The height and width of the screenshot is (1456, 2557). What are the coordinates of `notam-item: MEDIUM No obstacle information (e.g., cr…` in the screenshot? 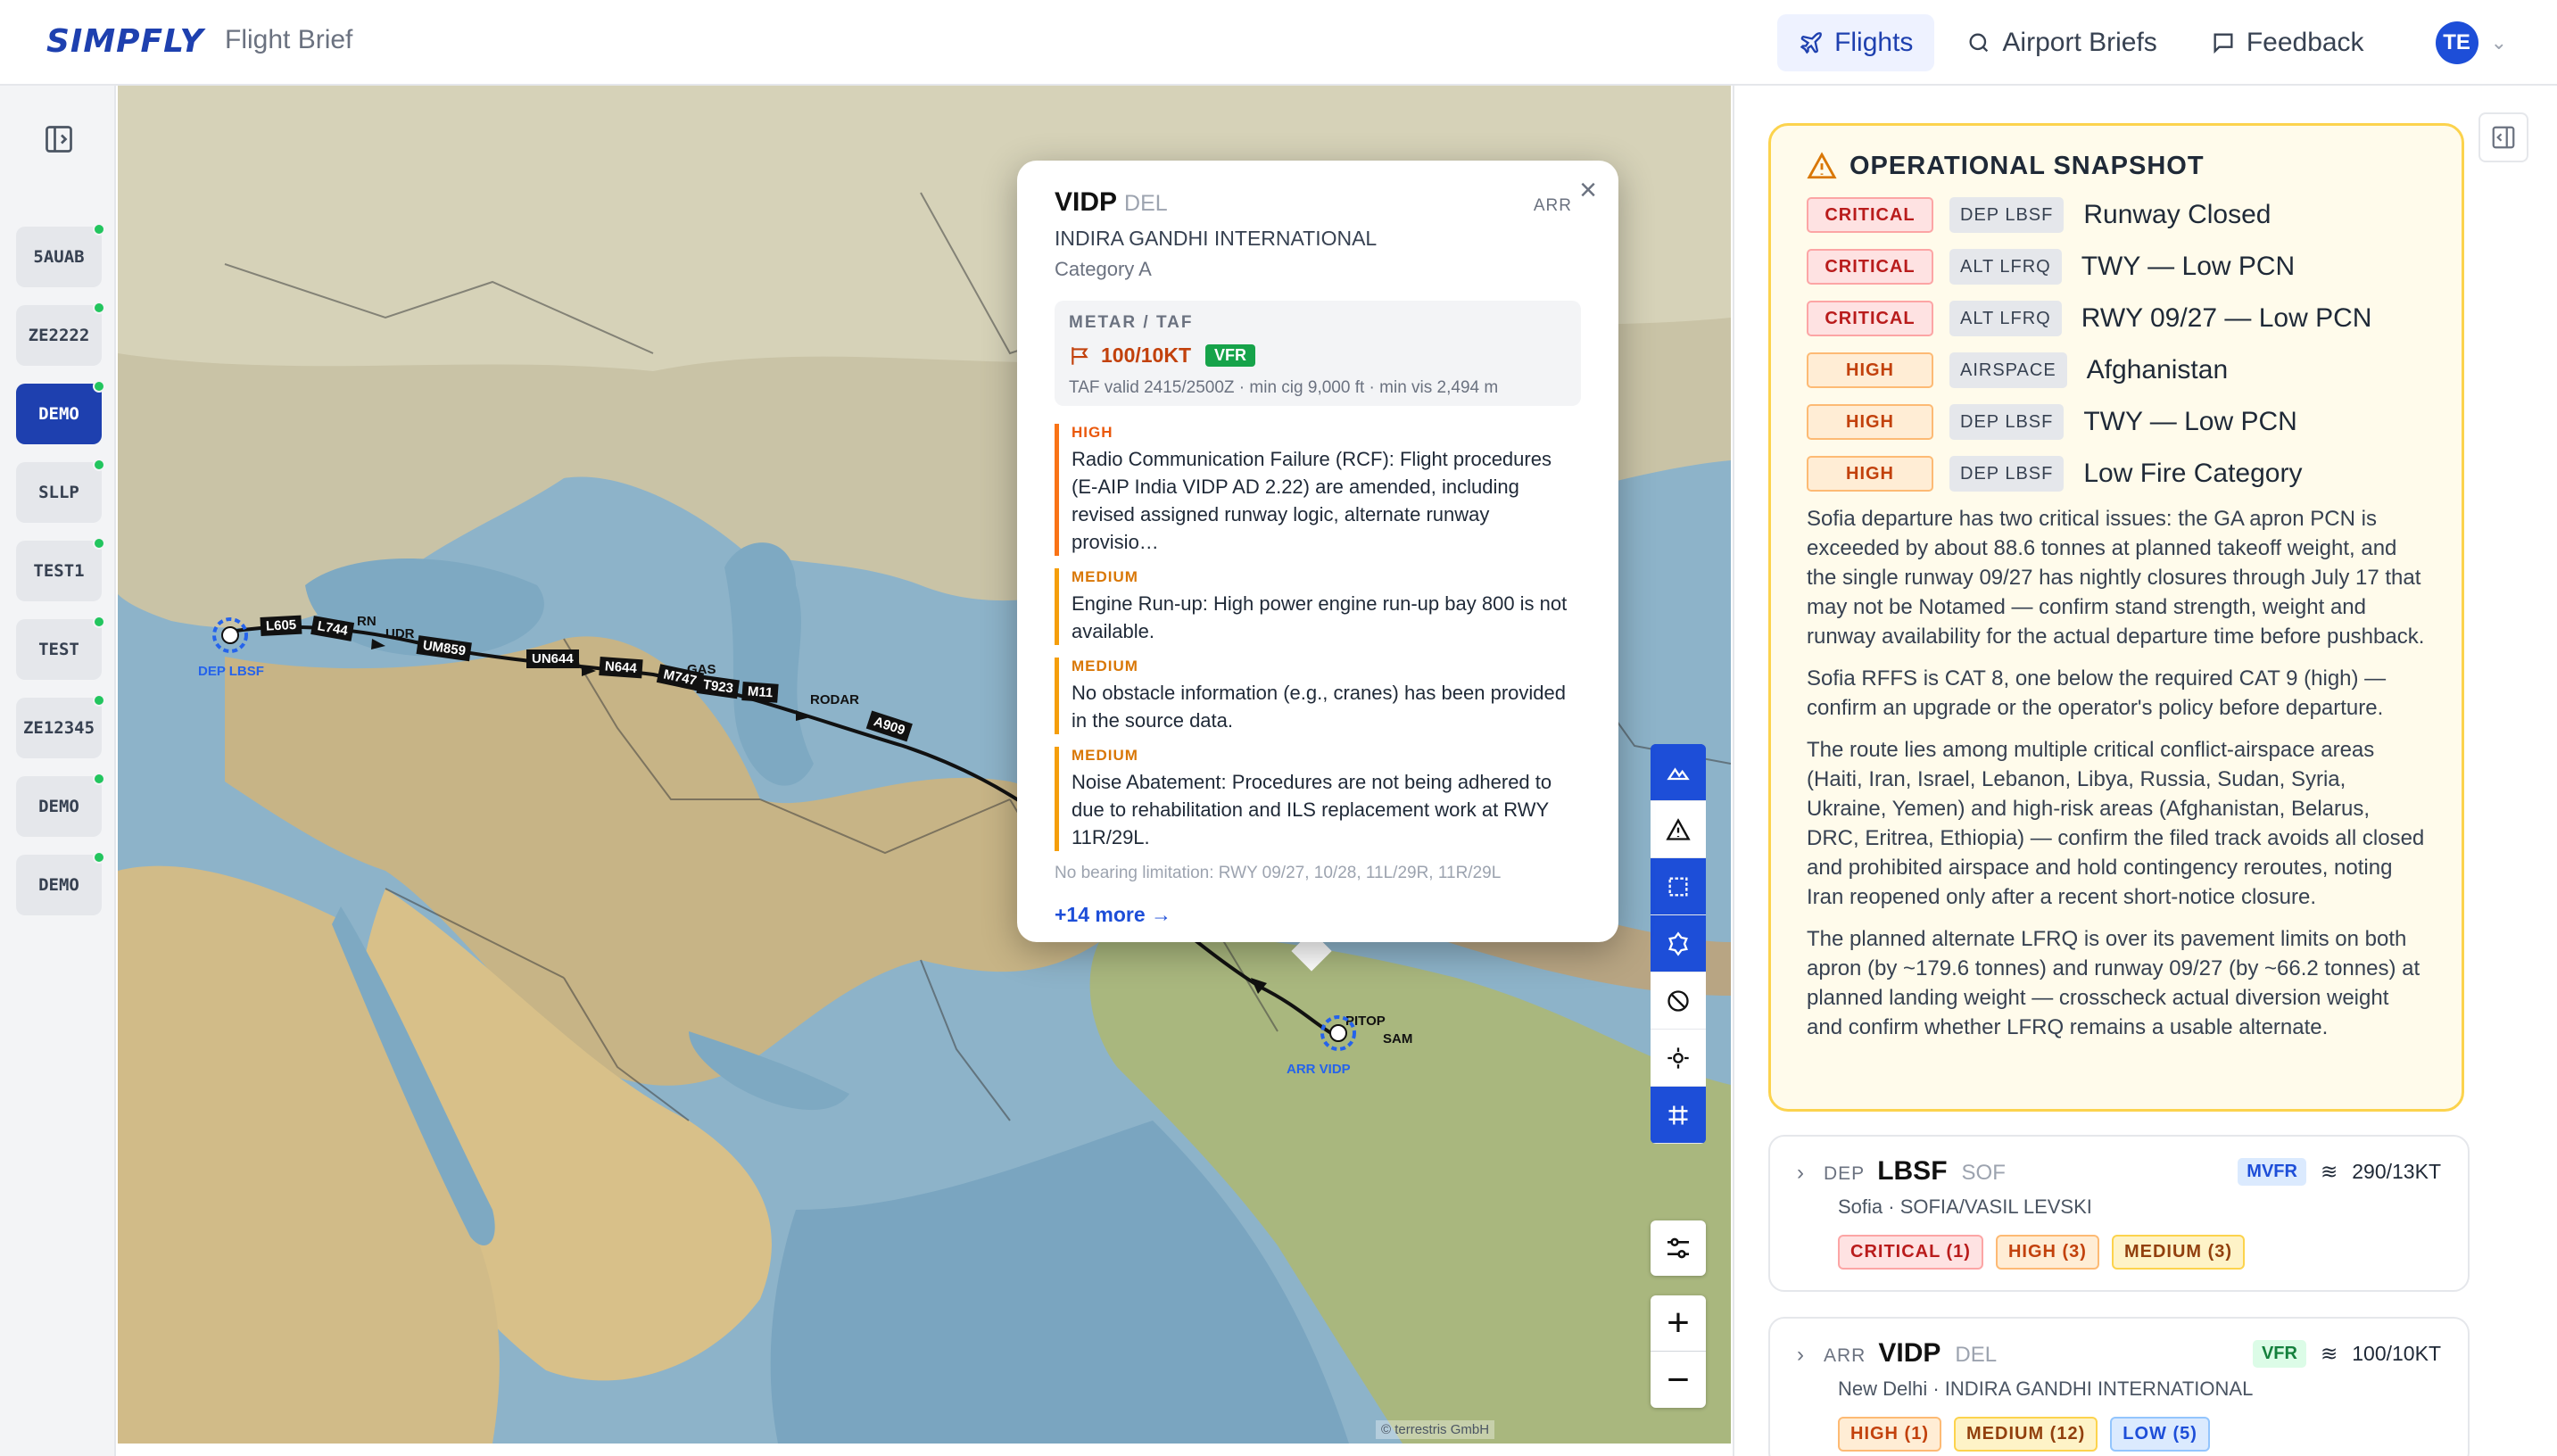 It's located at (1318, 696).